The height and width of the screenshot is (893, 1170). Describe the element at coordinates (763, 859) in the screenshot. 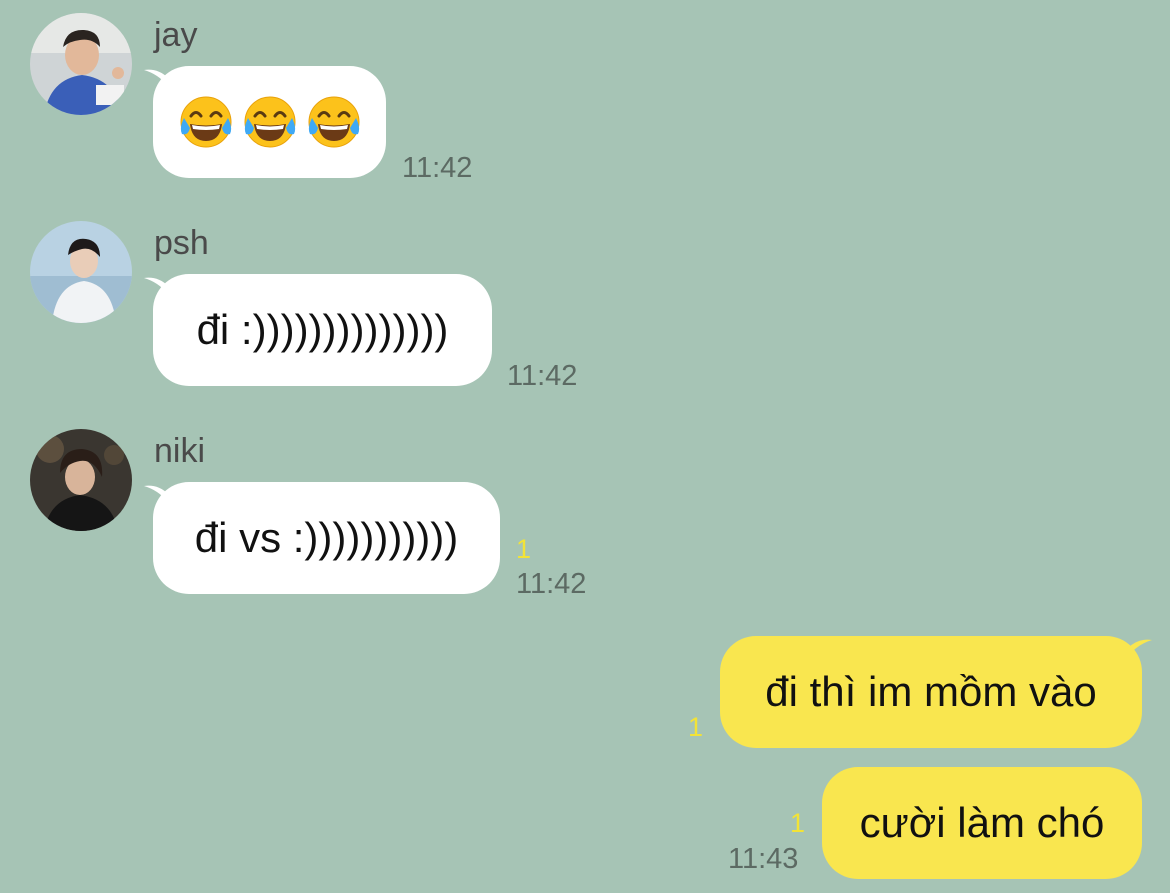

I see `message-time: 11:43` at that location.